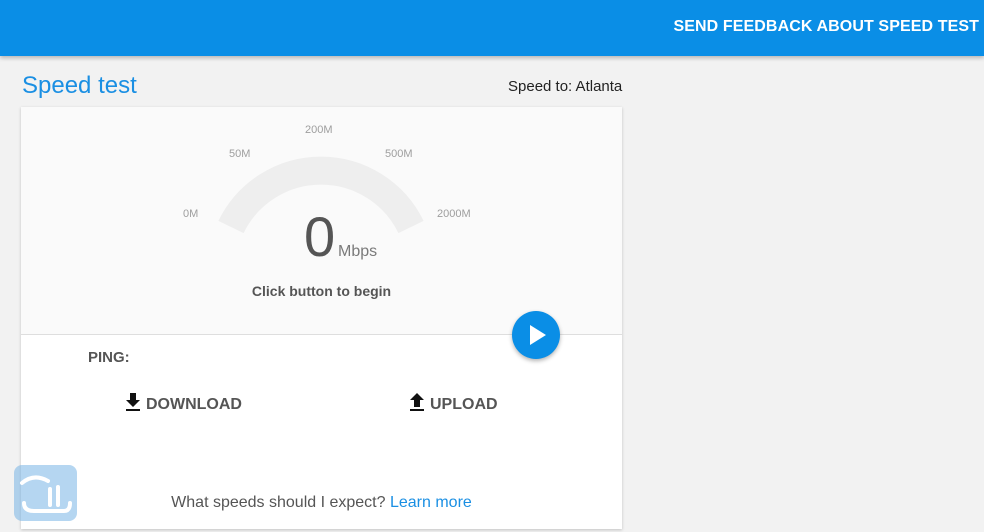  What do you see at coordinates (79, 85) in the screenshot?
I see `page-title: Speed test` at bounding box center [79, 85].